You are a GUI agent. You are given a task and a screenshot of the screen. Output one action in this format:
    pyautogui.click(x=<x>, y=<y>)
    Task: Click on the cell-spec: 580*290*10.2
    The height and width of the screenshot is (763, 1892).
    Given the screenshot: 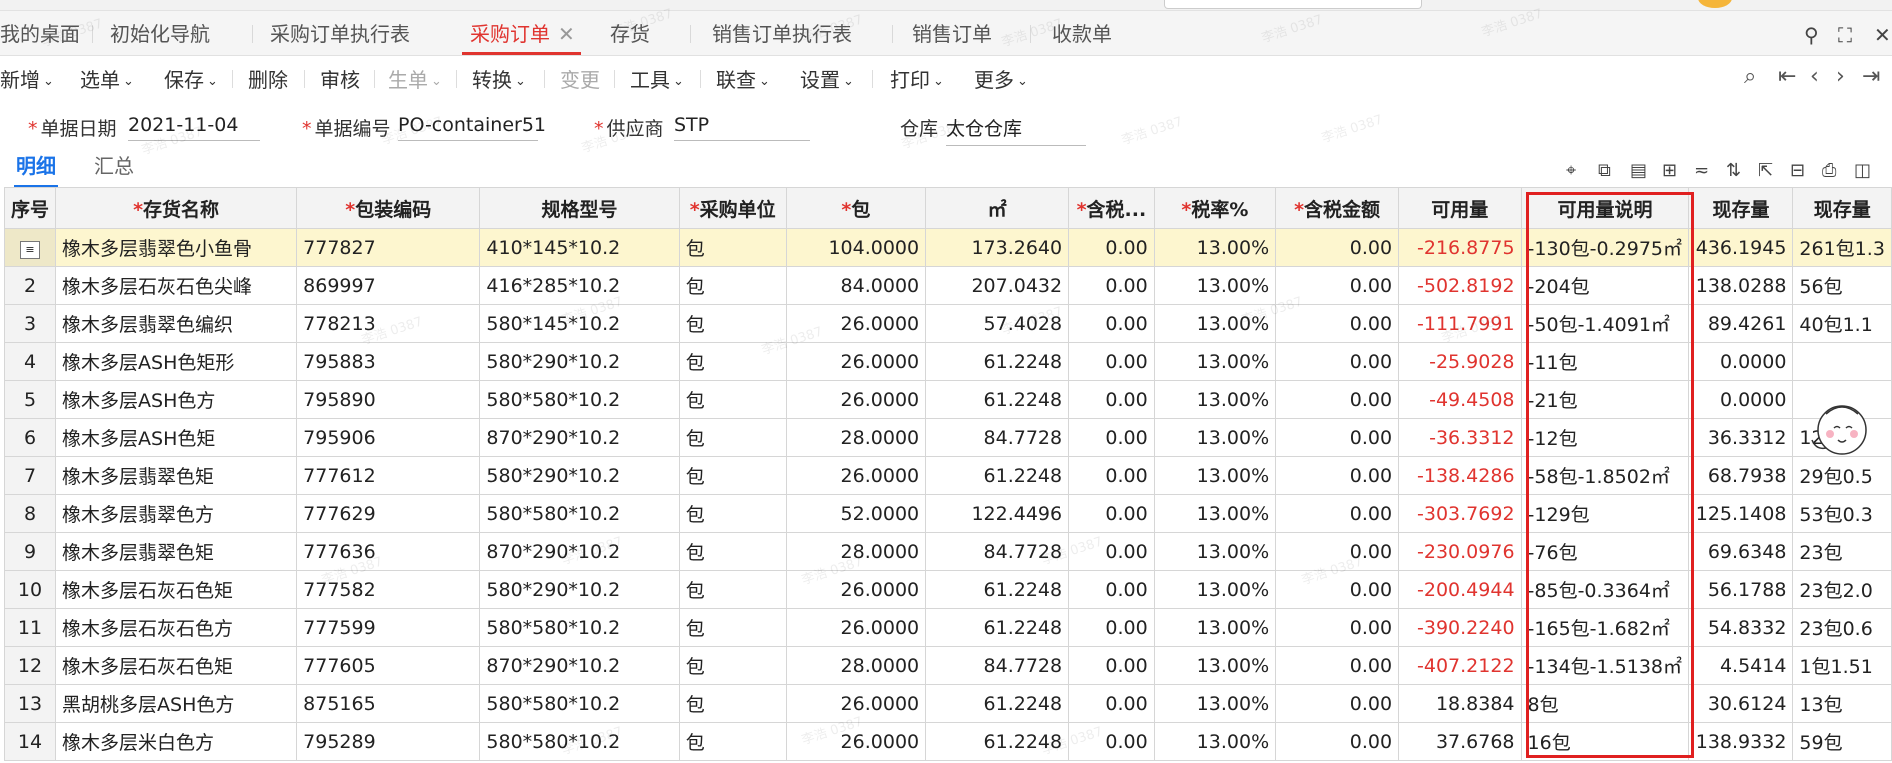 What is the action you would take?
    pyautogui.click(x=579, y=589)
    